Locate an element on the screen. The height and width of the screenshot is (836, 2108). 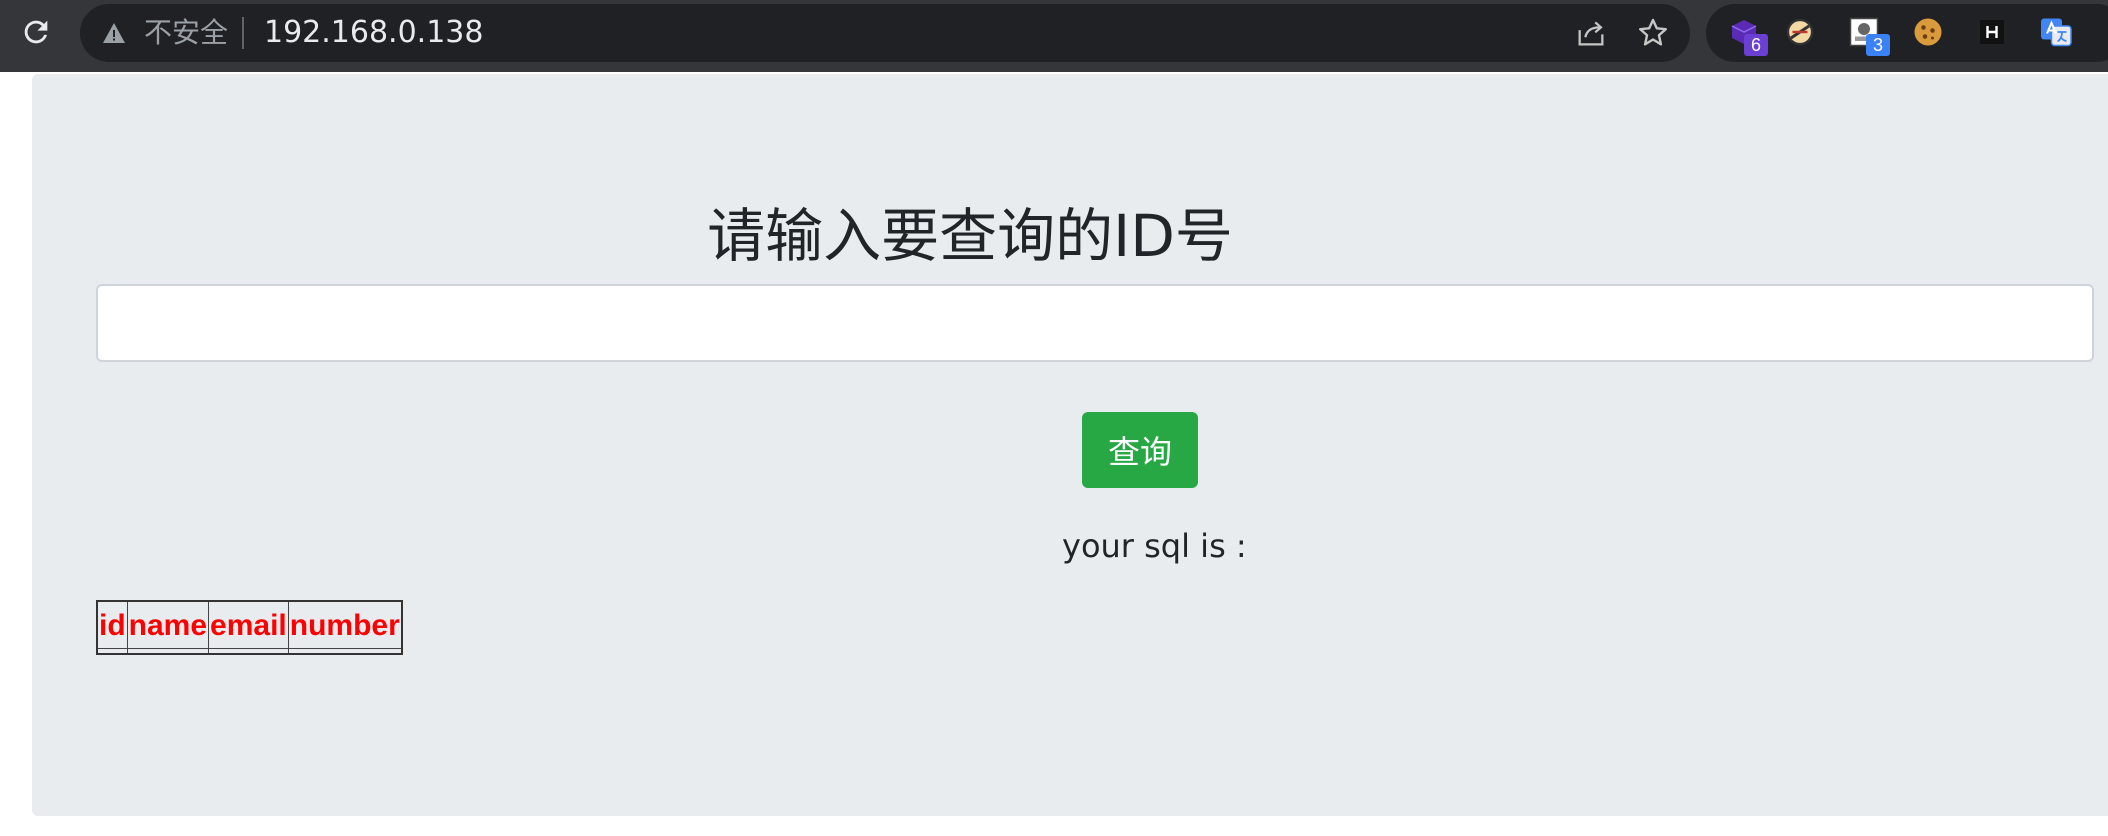
purple-cube-extension-icon: 6 is located at coordinates (1747, 35).